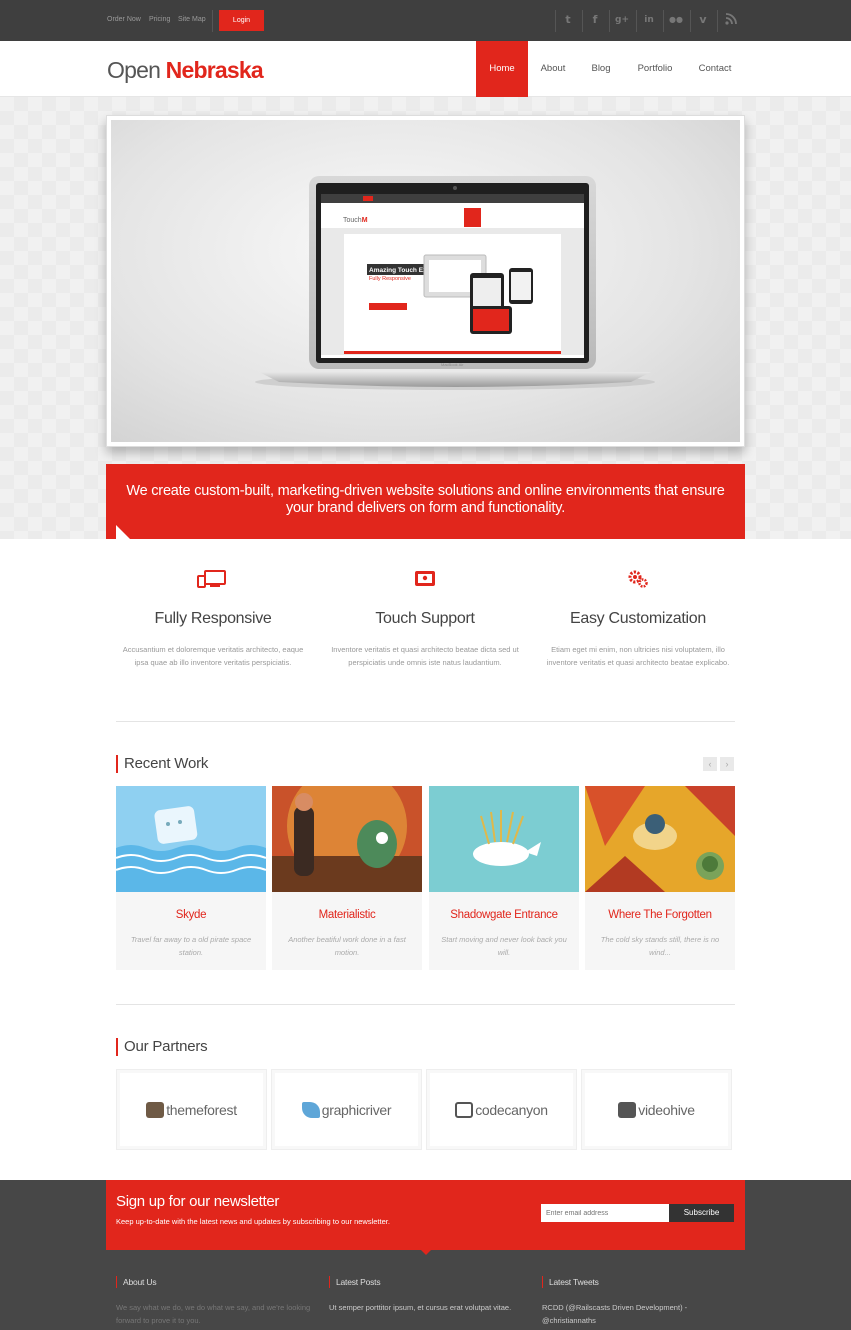  What do you see at coordinates (627, 1109) in the screenshot?
I see `videohive-logo-icon` at bounding box center [627, 1109].